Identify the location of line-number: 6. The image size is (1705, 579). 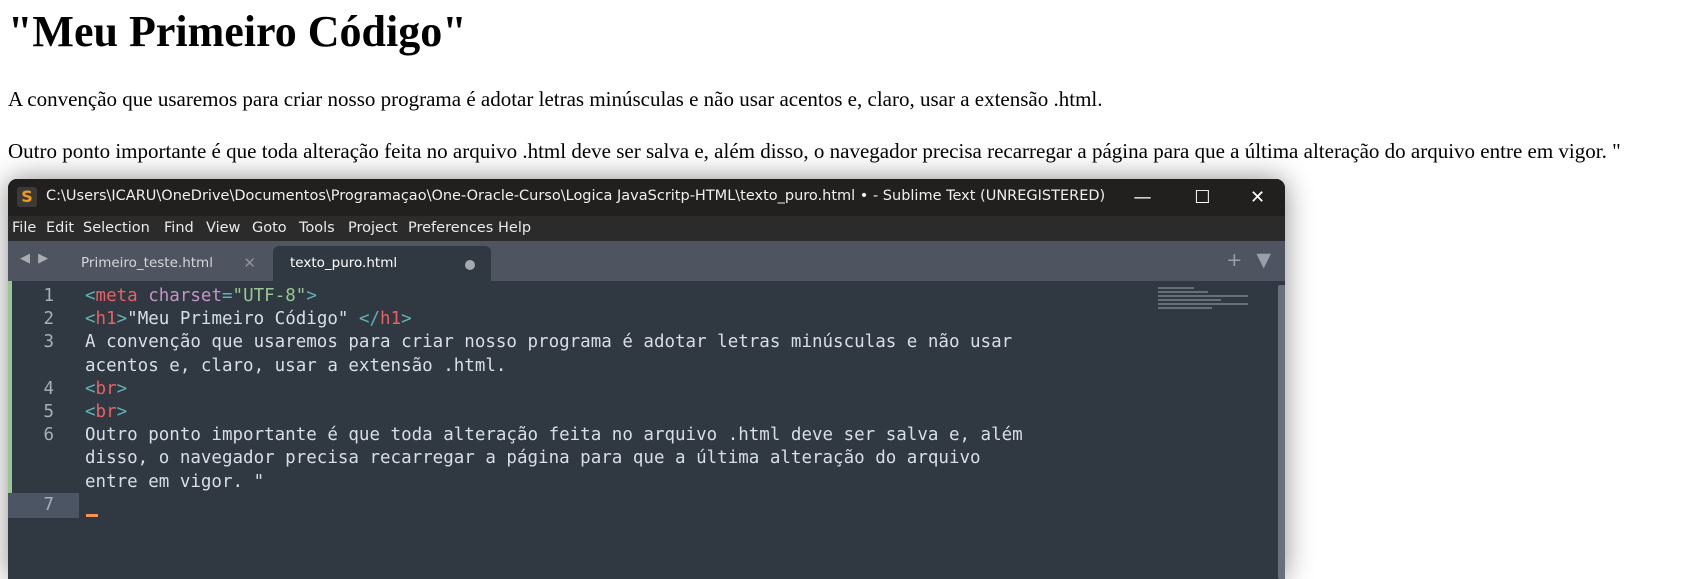
(48, 435).